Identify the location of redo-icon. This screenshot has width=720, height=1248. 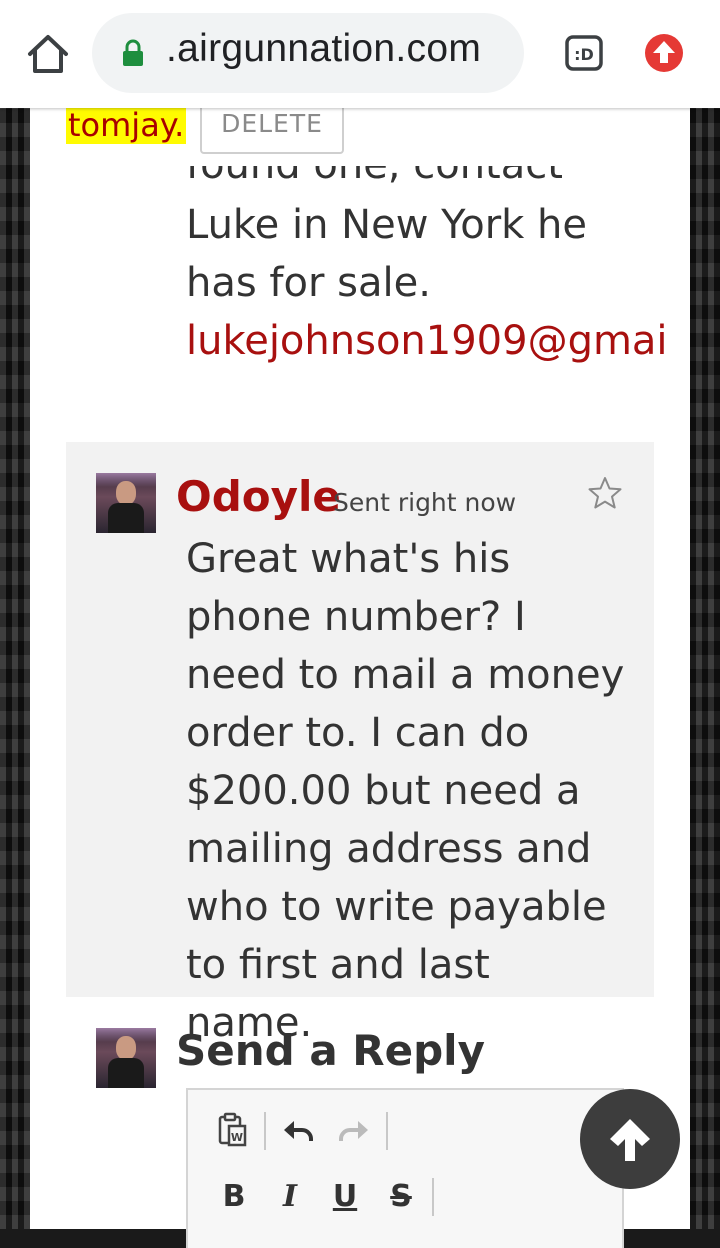
(354, 1131).